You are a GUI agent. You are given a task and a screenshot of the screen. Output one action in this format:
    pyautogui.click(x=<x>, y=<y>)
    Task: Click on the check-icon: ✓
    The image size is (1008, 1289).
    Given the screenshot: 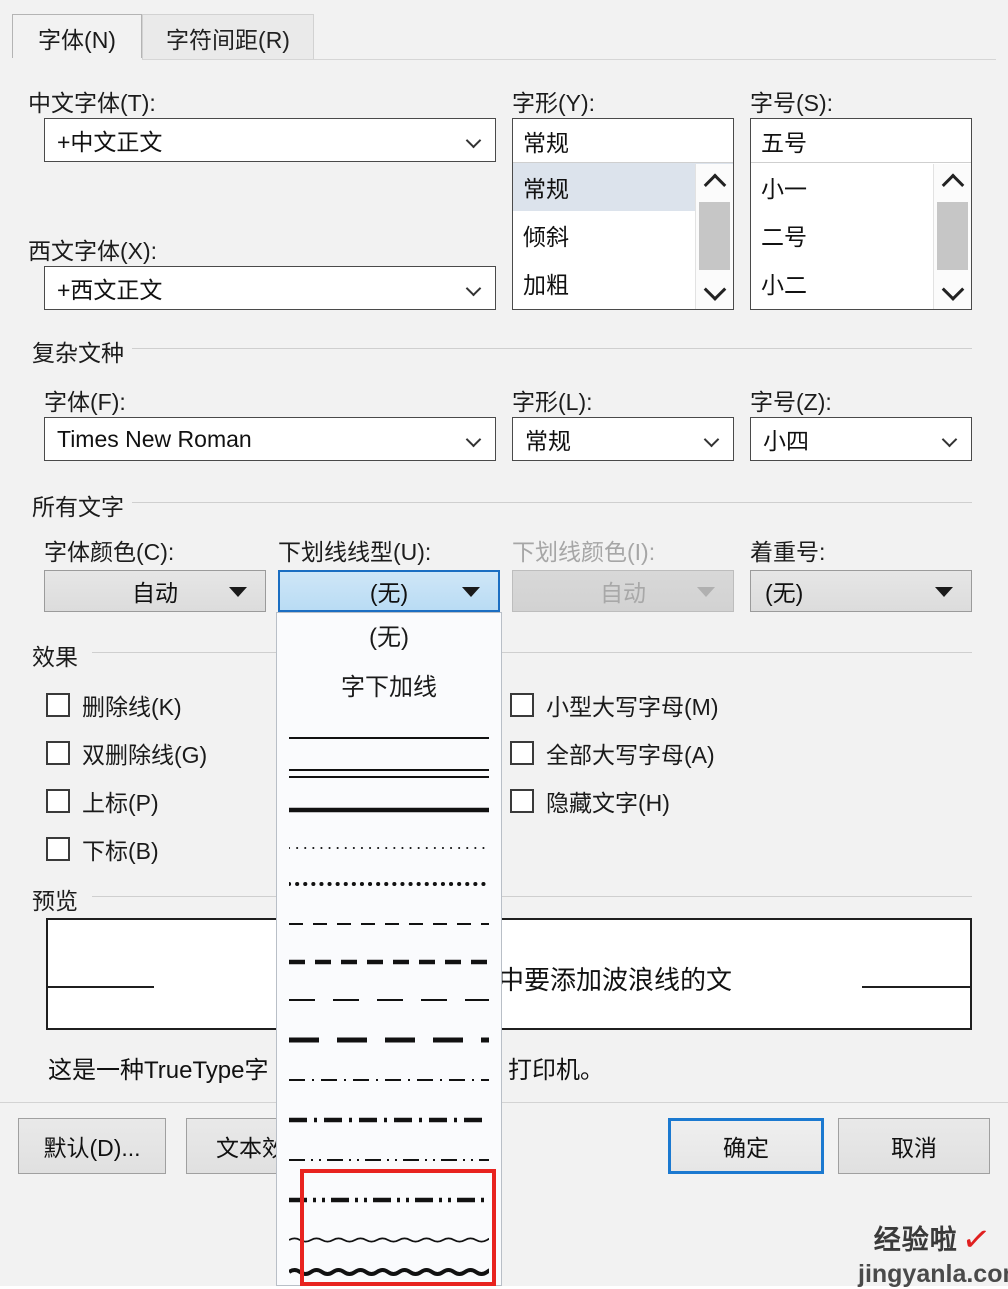 What is the action you would take?
    pyautogui.click(x=976, y=1240)
    